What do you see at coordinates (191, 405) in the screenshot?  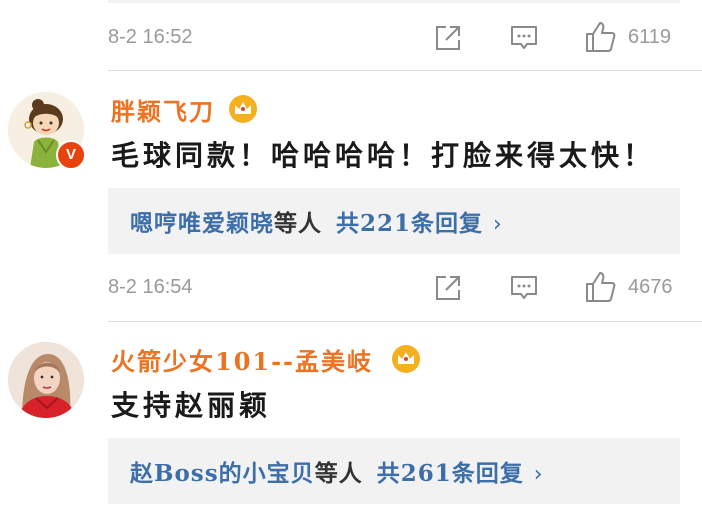 I see `comment-text: 支持赵丽颖` at bounding box center [191, 405].